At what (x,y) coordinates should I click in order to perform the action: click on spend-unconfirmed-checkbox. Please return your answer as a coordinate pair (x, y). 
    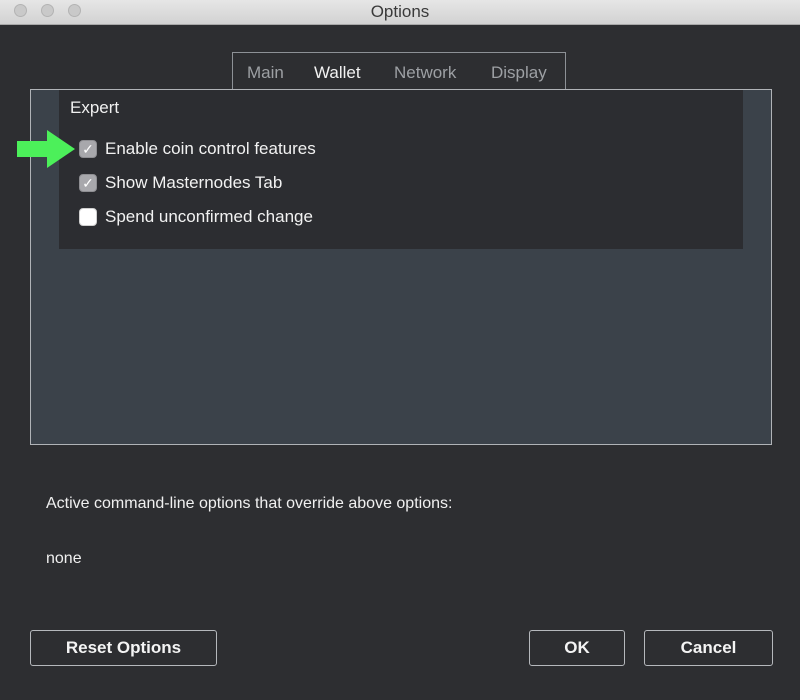
    Looking at the image, I should click on (88, 217).